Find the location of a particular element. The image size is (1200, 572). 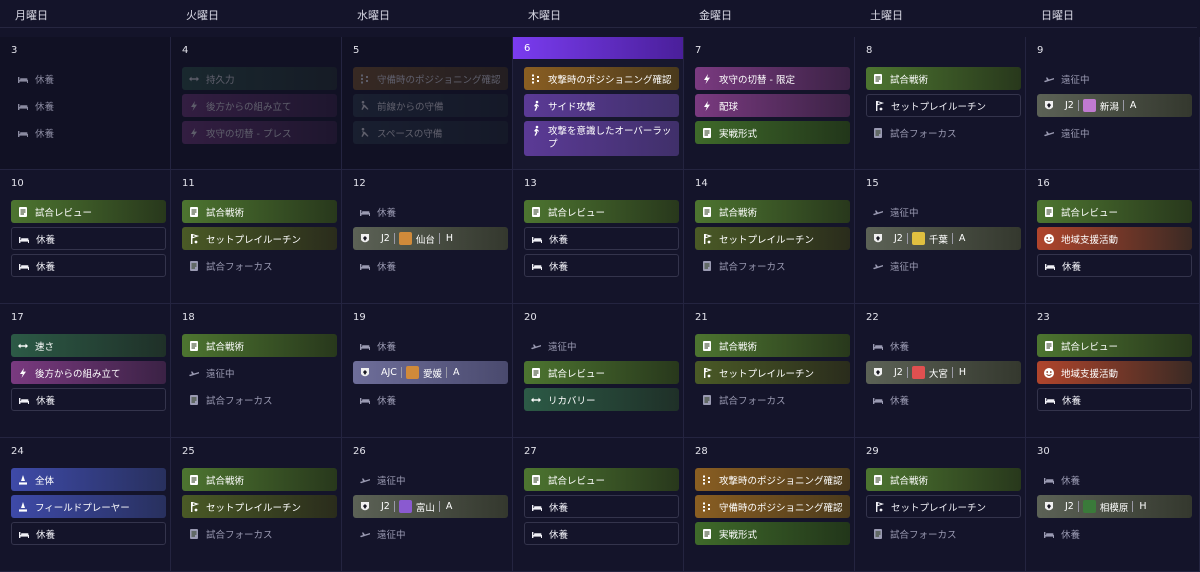

calendar-day: 8 試合戦術 セットプレイルーチン 試合フォーカス is located at coordinates (940, 103).